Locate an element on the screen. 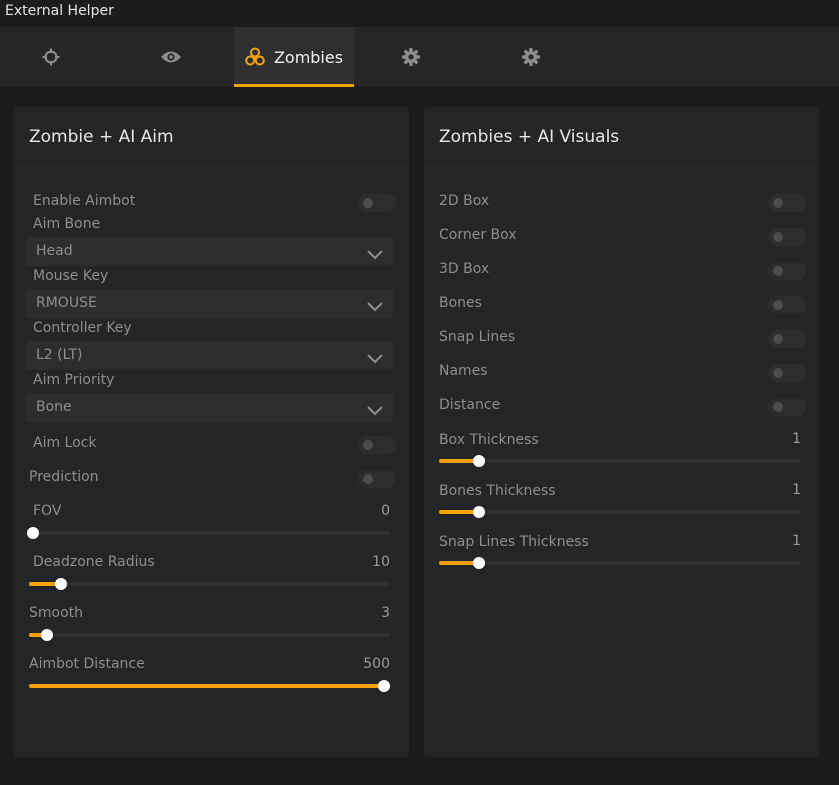 The width and height of the screenshot is (839, 785). deadzone-radius-label: Deadzone Radius is located at coordinates (94, 562).